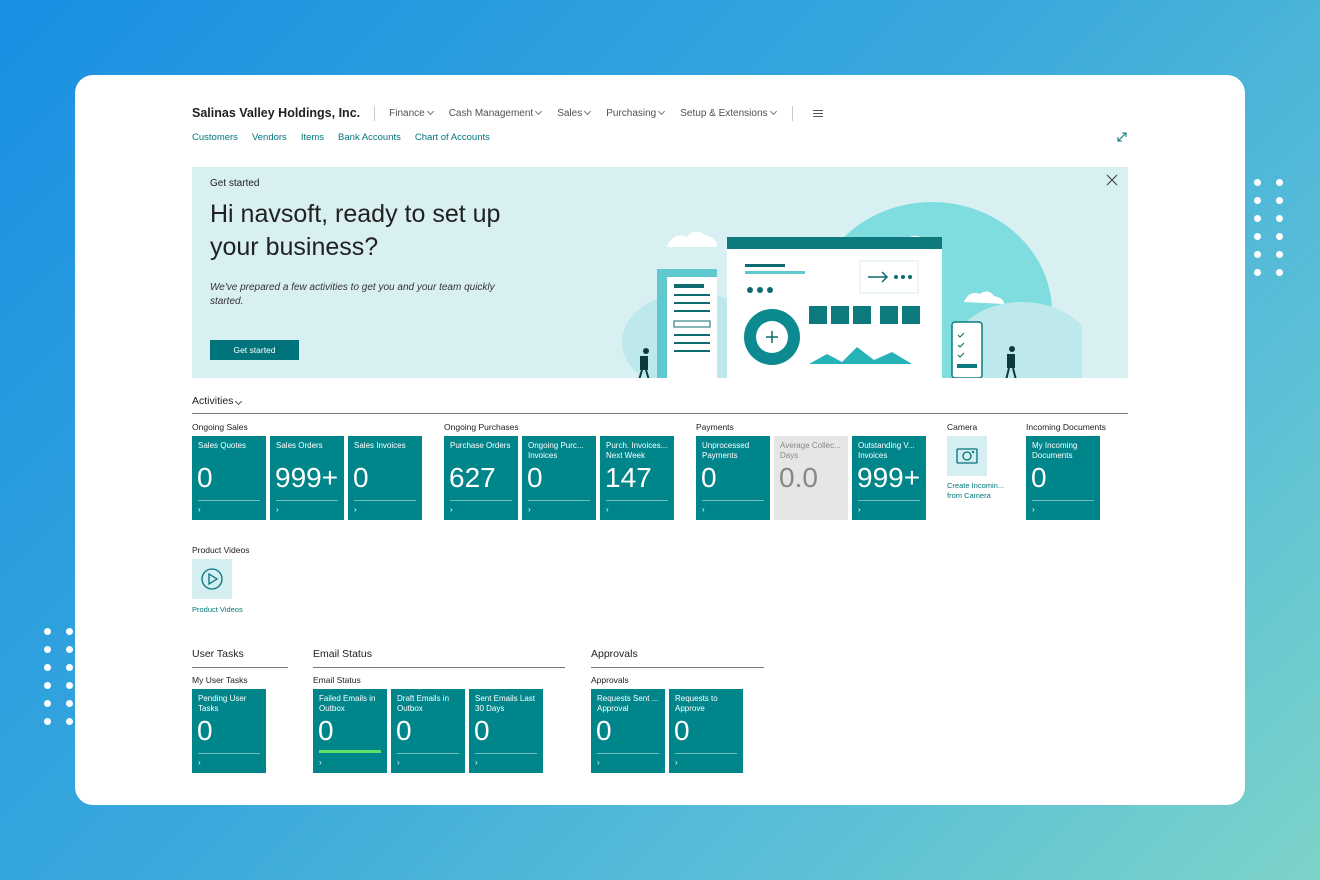  What do you see at coordinates (1063, 478) in the screenshot?
I see `tile-my-incoming-documents: My Incoming Documents 0 ›` at bounding box center [1063, 478].